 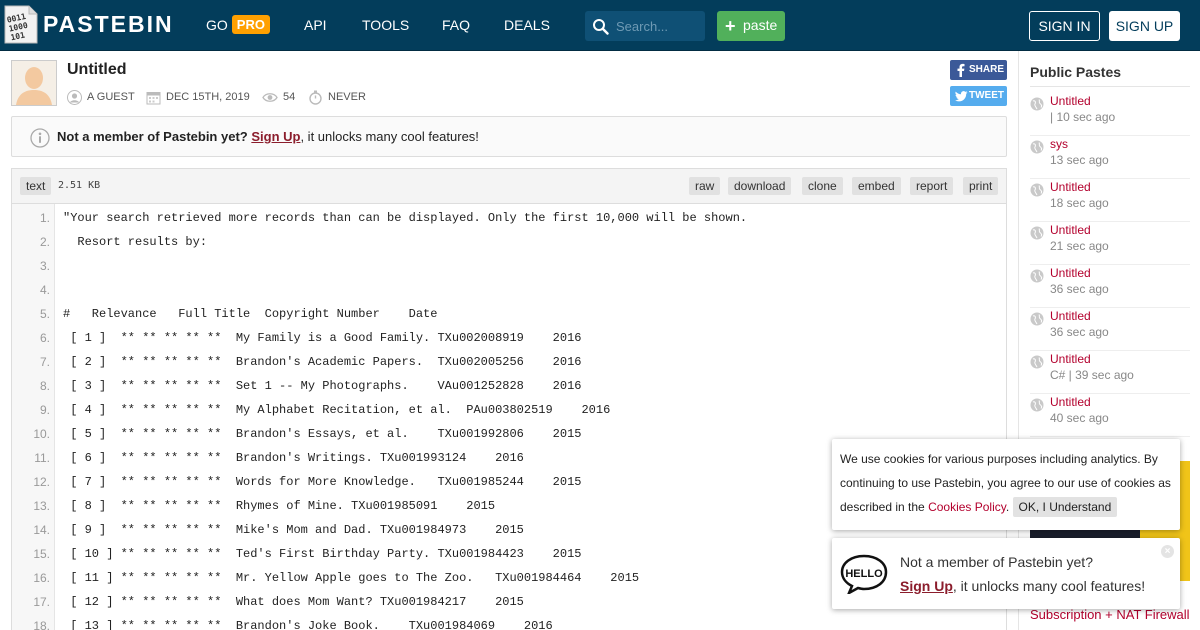 I want to click on public-paste-name: sys, so click(x=1059, y=144).